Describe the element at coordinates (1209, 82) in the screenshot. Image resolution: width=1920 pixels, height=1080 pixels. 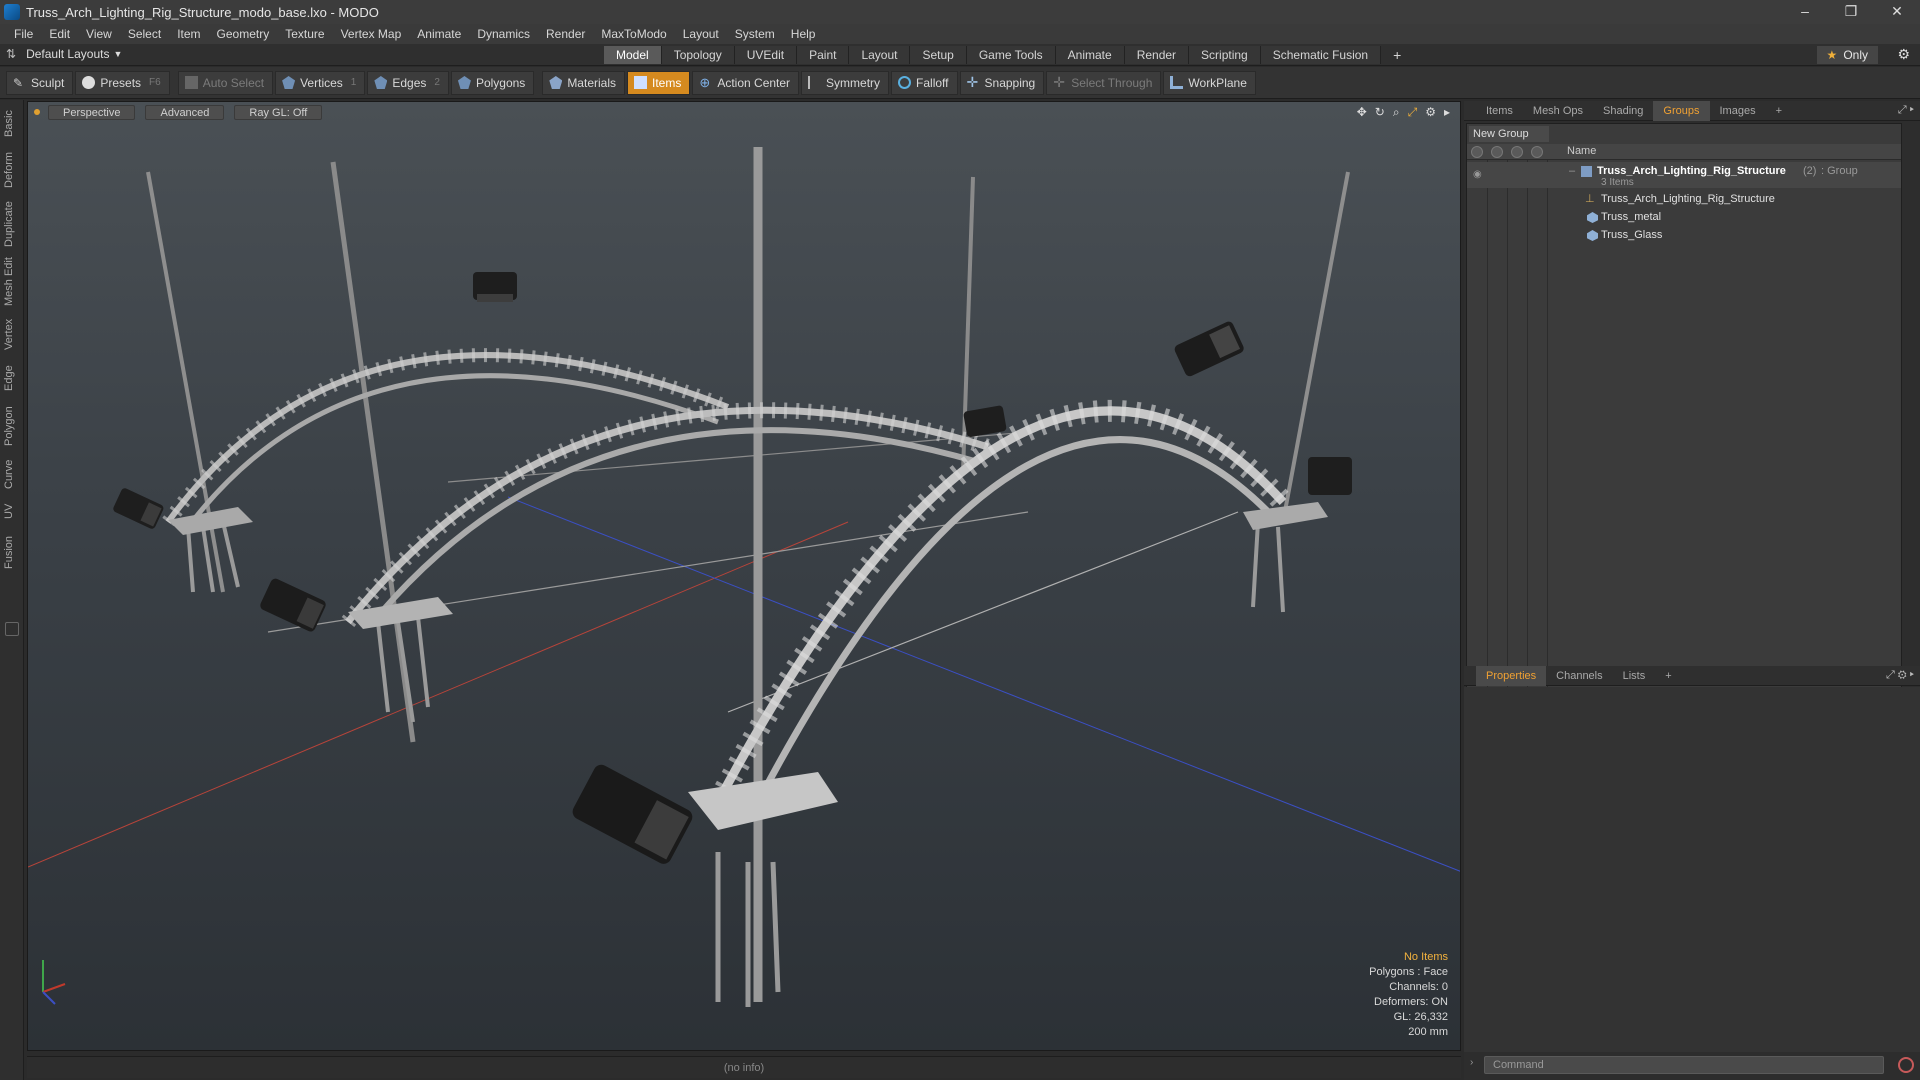
I see `workplane-button: WorkPlane` at that location.